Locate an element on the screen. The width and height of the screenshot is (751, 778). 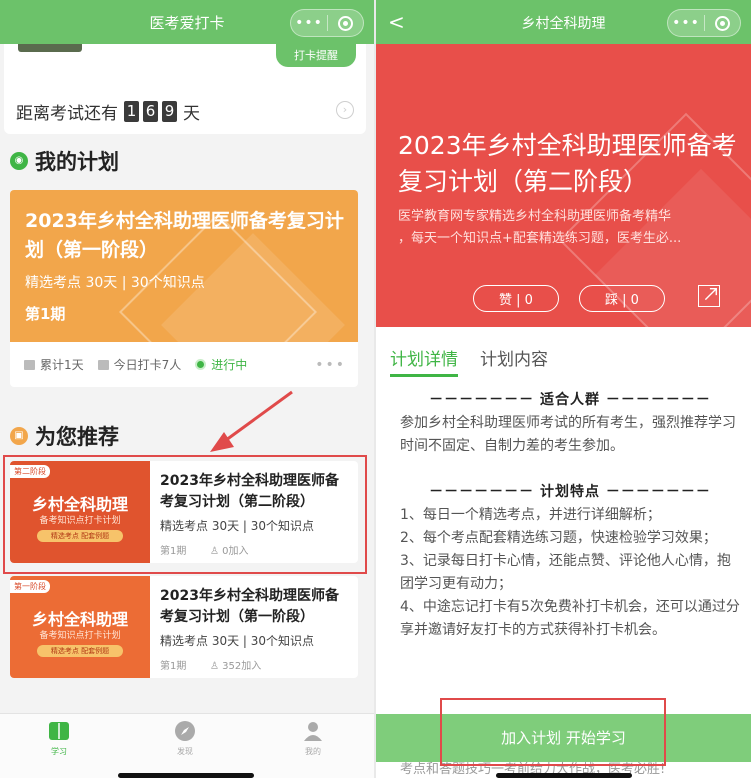
hero-title: 2023年乡村全科助理医师备考复习计划（第二阶段） is located at coordinates (567, 163).